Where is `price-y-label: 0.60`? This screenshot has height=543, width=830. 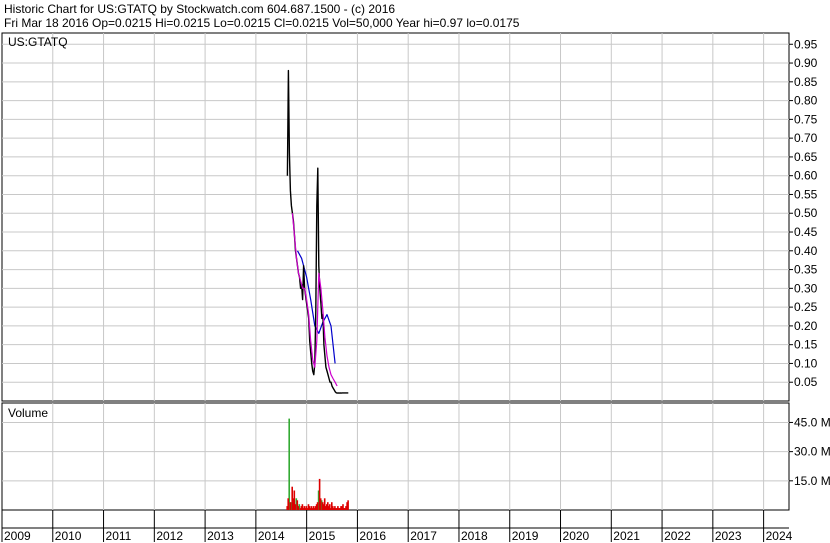
price-y-label: 0.60 is located at coordinates (806, 176).